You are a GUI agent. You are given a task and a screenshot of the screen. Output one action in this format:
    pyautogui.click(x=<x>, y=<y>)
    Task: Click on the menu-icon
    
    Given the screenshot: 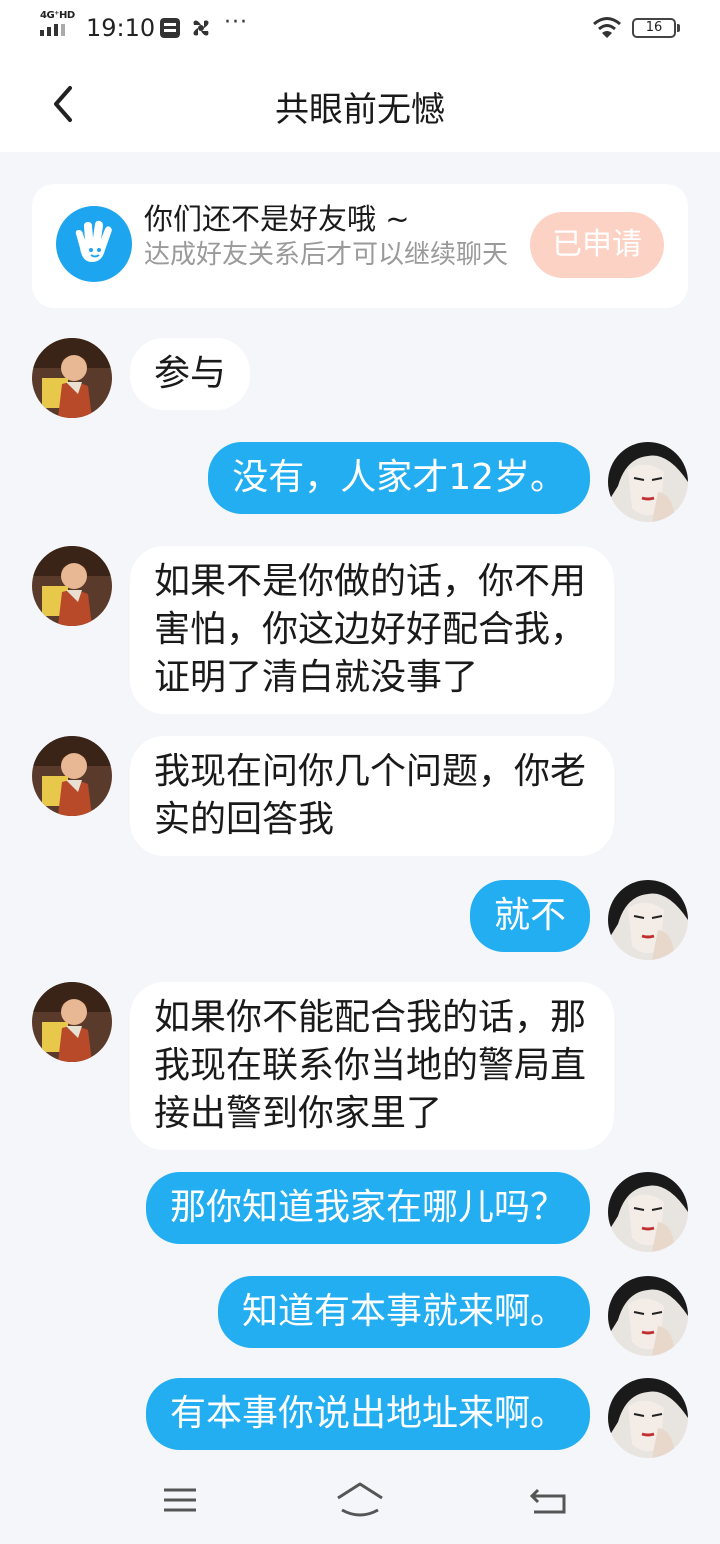 What is the action you would take?
    pyautogui.click(x=180, y=1500)
    